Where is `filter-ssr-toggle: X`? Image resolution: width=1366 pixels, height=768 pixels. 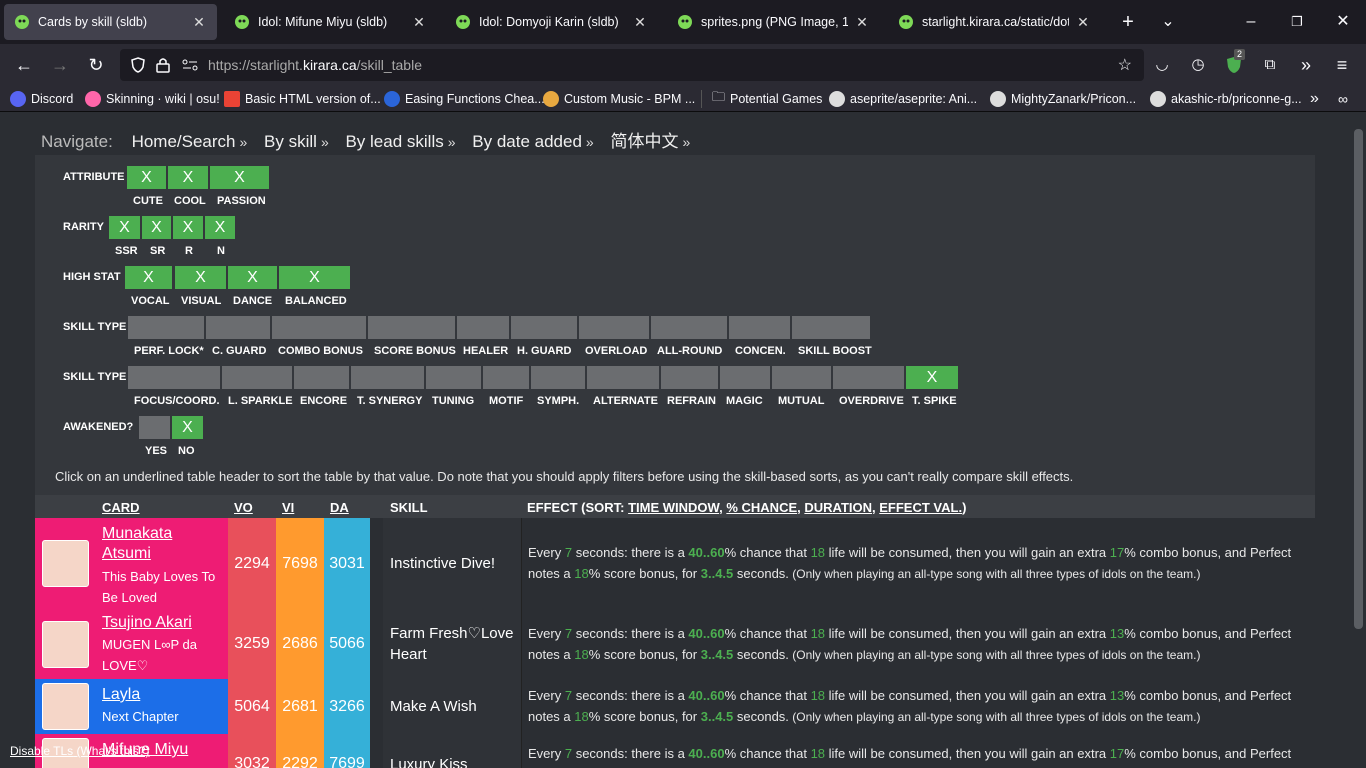 filter-ssr-toggle: X is located at coordinates (124, 227).